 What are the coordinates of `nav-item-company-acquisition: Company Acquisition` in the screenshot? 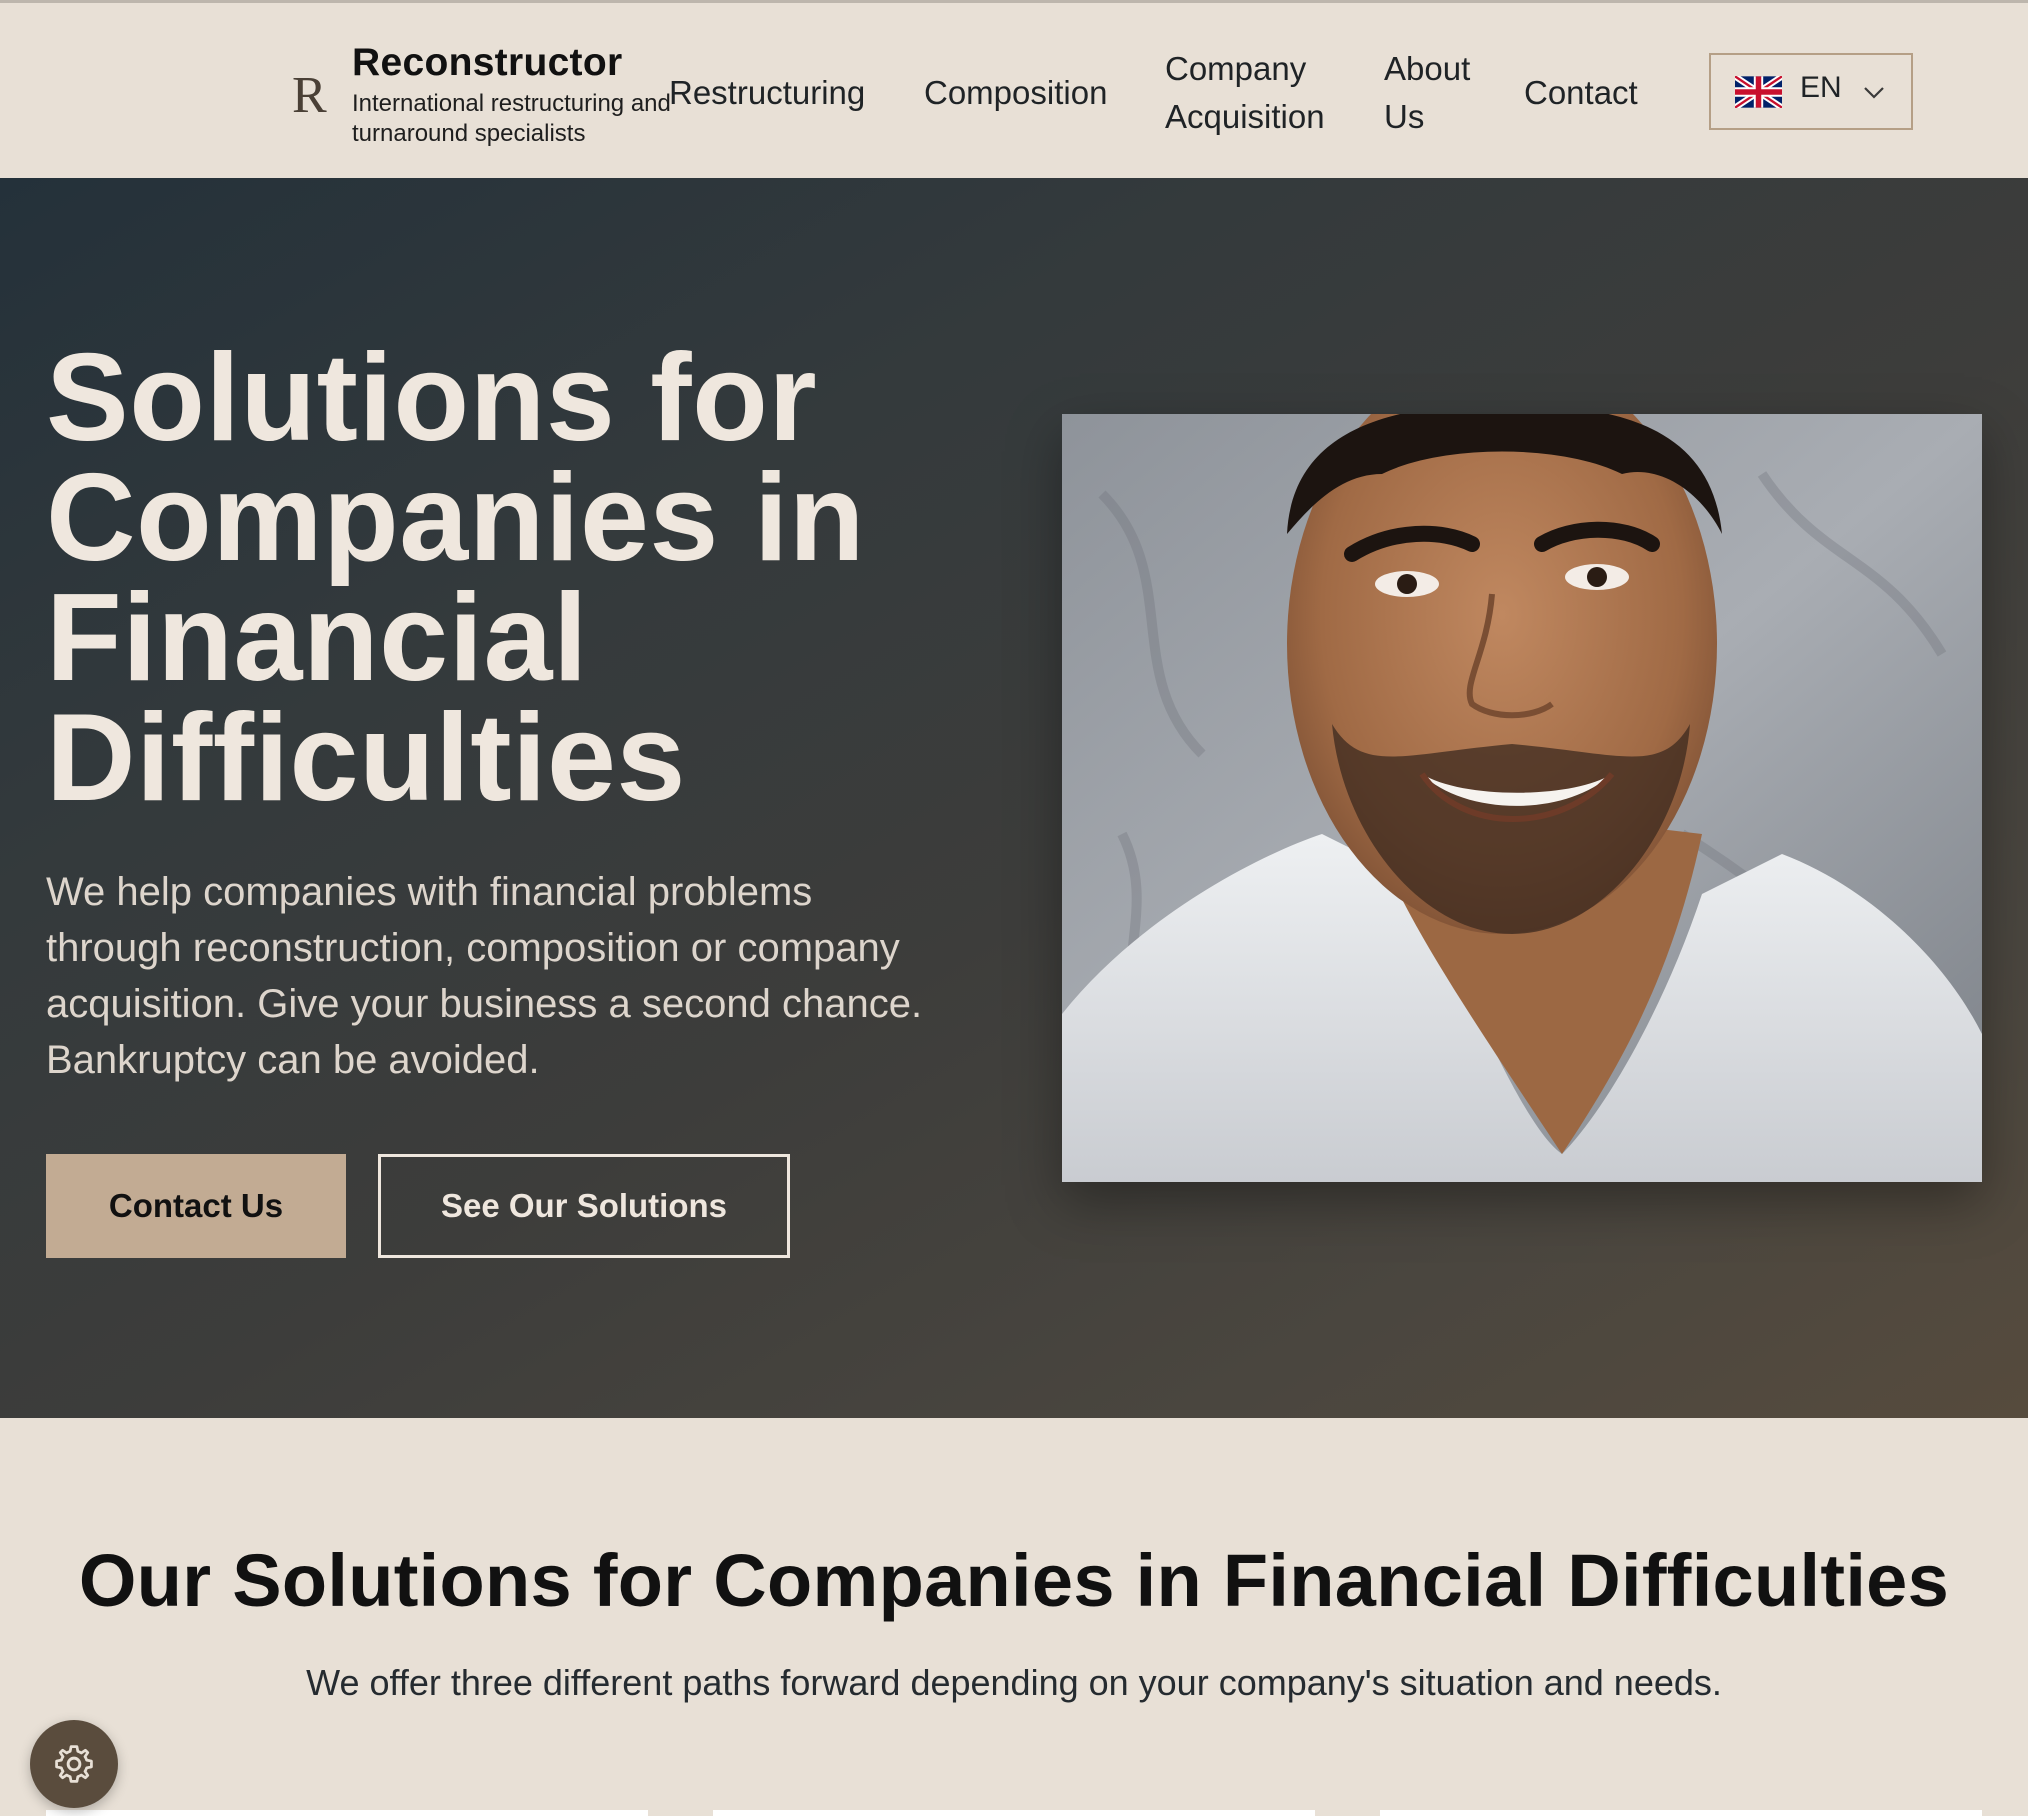 It's located at (1260, 93).